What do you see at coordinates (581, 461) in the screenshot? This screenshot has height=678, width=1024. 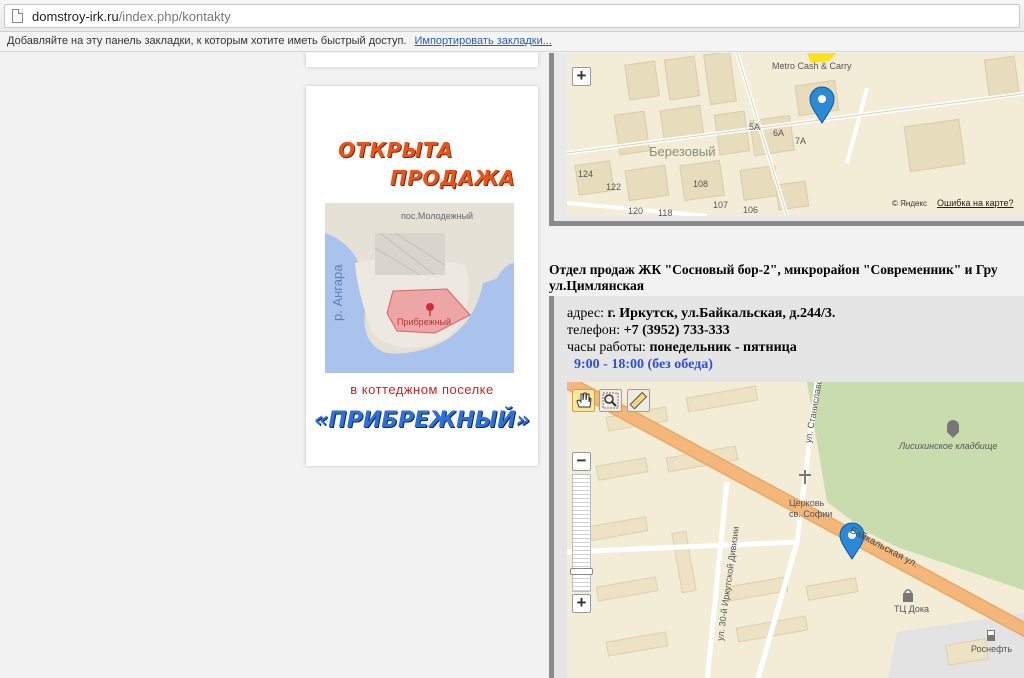 I see `map-2-zoom-out-button: −` at bounding box center [581, 461].